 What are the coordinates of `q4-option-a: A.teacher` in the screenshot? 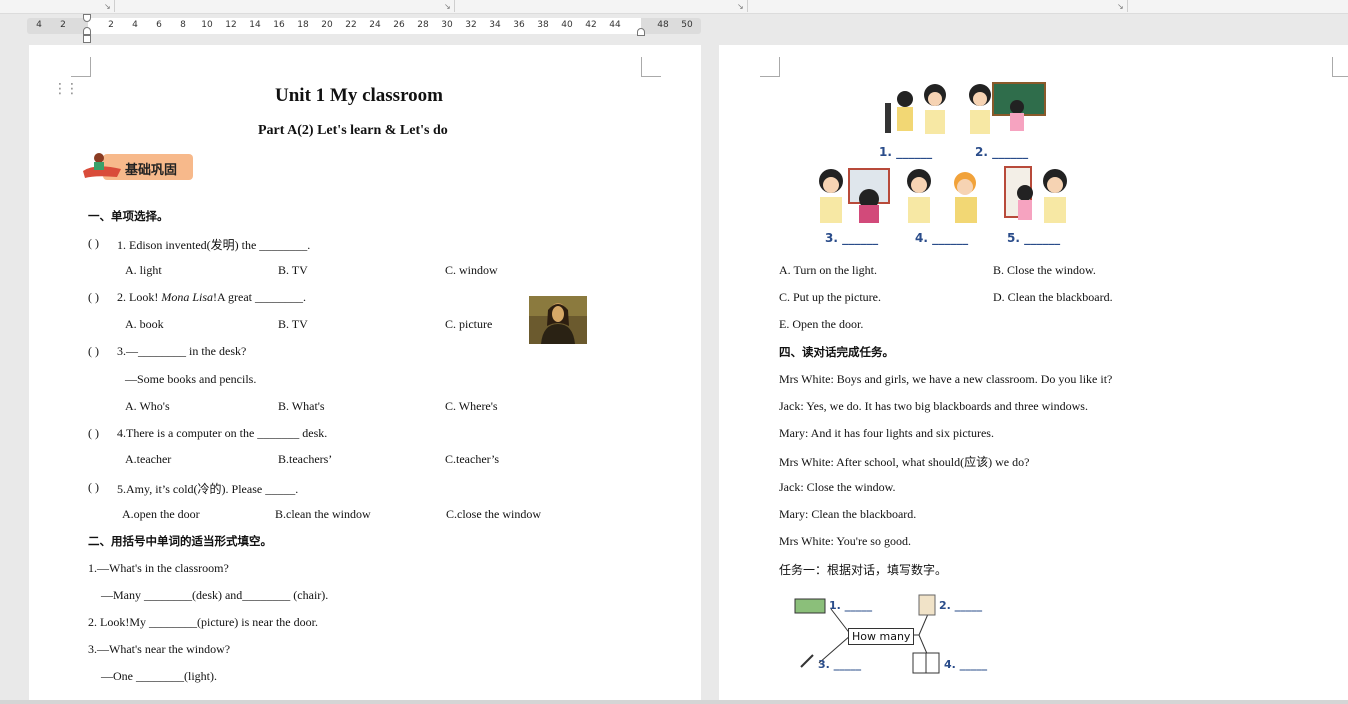 It's located at (148, 459).